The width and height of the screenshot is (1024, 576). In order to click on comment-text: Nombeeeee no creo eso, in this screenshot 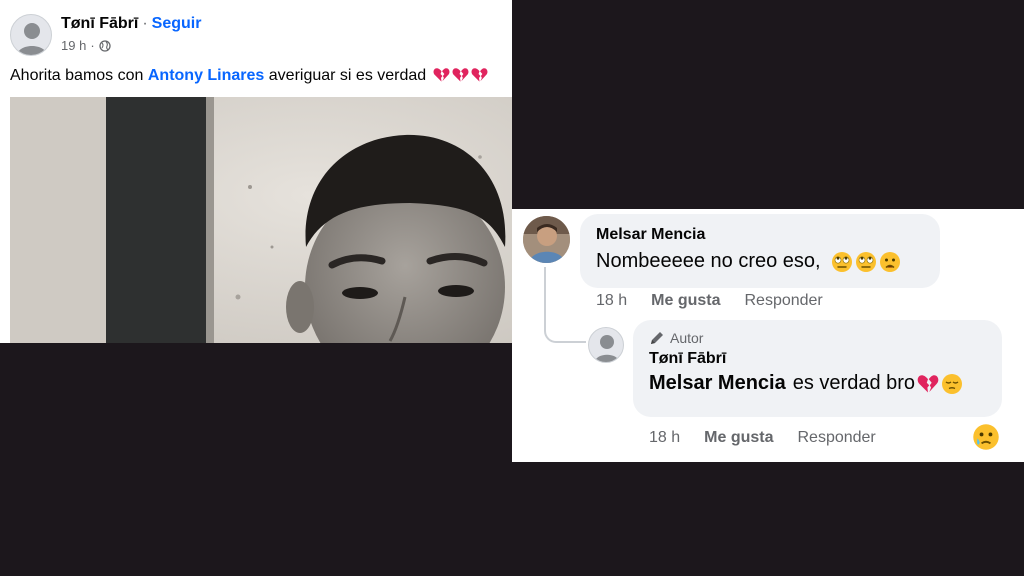, I will do `click(760, 261)`.